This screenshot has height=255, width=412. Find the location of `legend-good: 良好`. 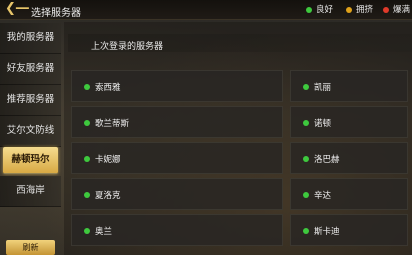

legend-good: 良好 is located at coordinates (319, 10).